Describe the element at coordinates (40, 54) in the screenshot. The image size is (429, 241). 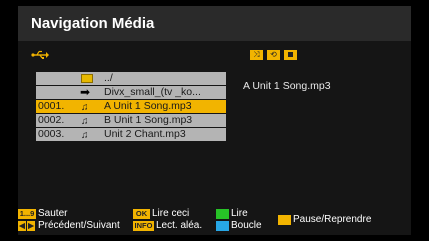
I see `usb-icon` at that location.